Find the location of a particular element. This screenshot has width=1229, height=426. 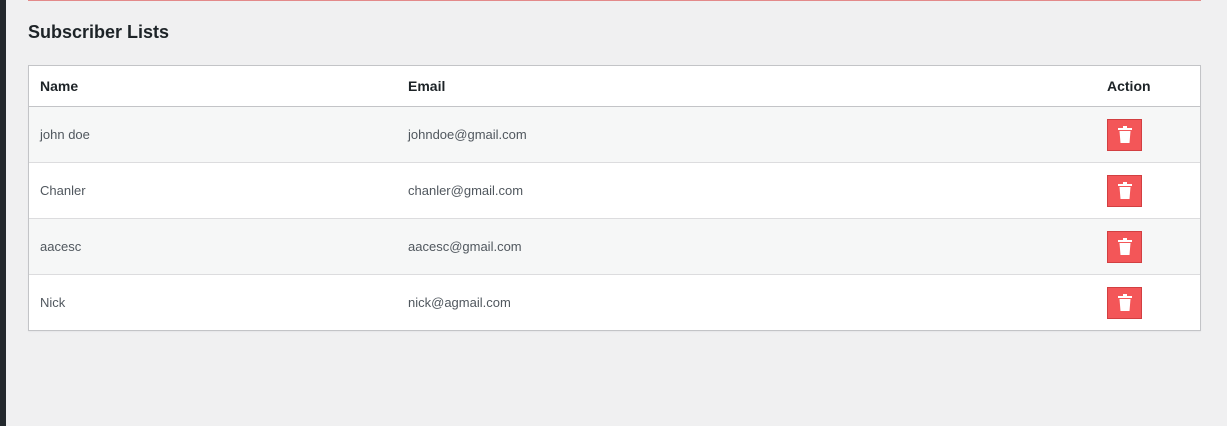

subscriber-name: aacesc is located at coordinates (213, 246).